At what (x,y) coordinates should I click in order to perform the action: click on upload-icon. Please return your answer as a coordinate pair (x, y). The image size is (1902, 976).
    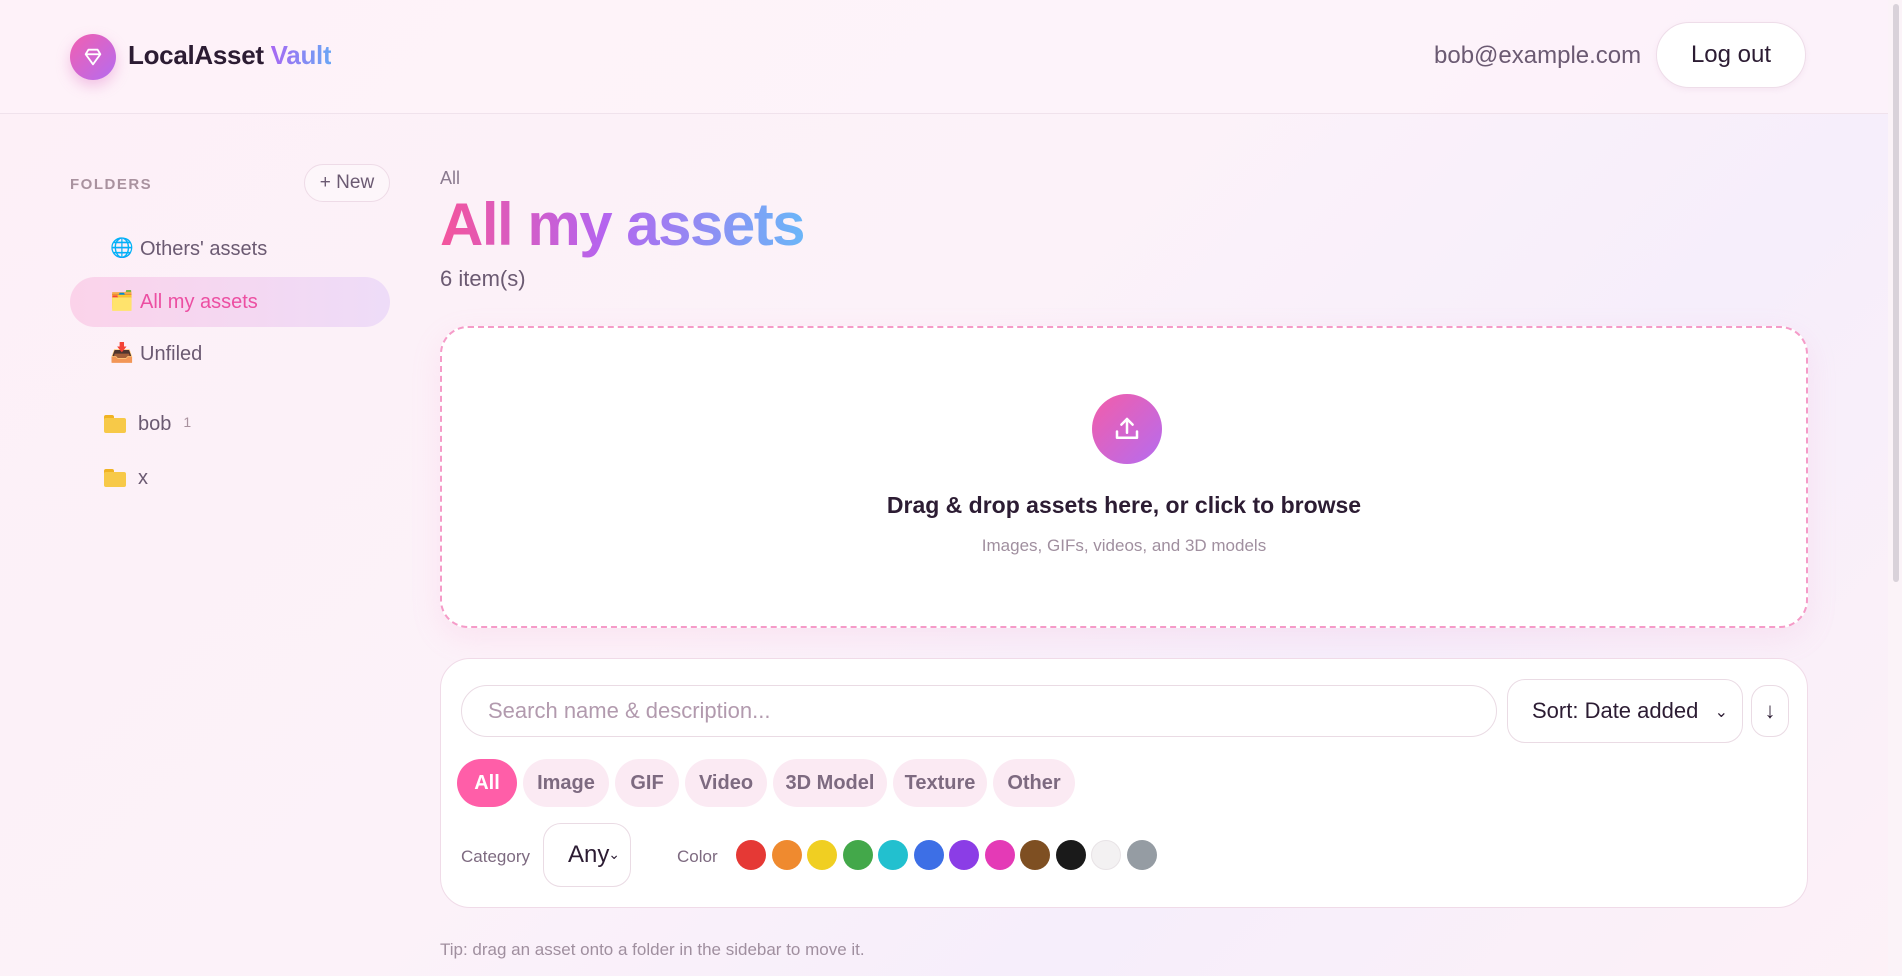
    Looking at the image, I should click on (1127, 429).